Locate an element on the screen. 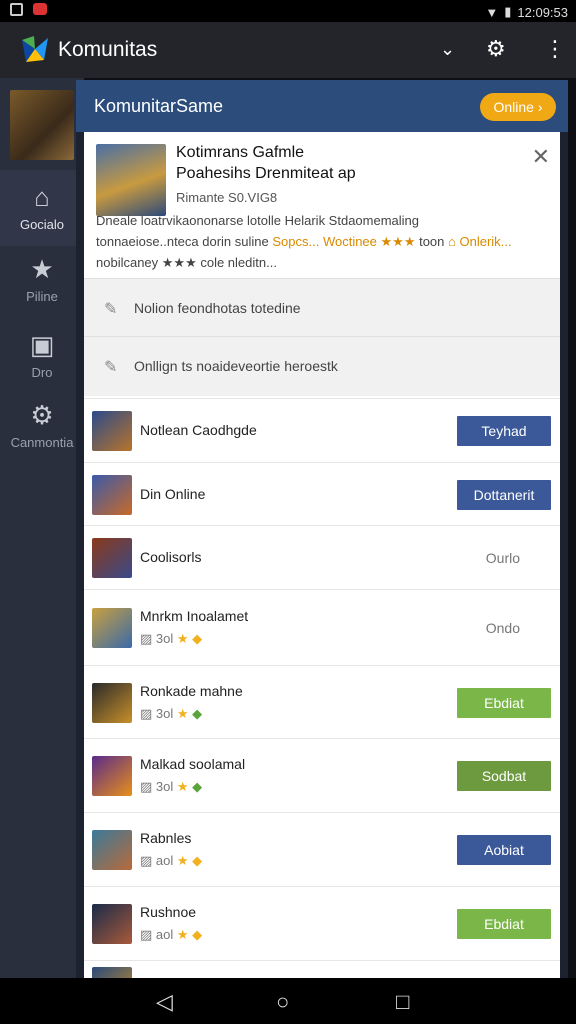 This screenshot has width=576, height=1024. sidebar: ⌂ Gocialo ★ Piline ▣ Dro ⚙ Canmontia is located at coordinates (42, 528).